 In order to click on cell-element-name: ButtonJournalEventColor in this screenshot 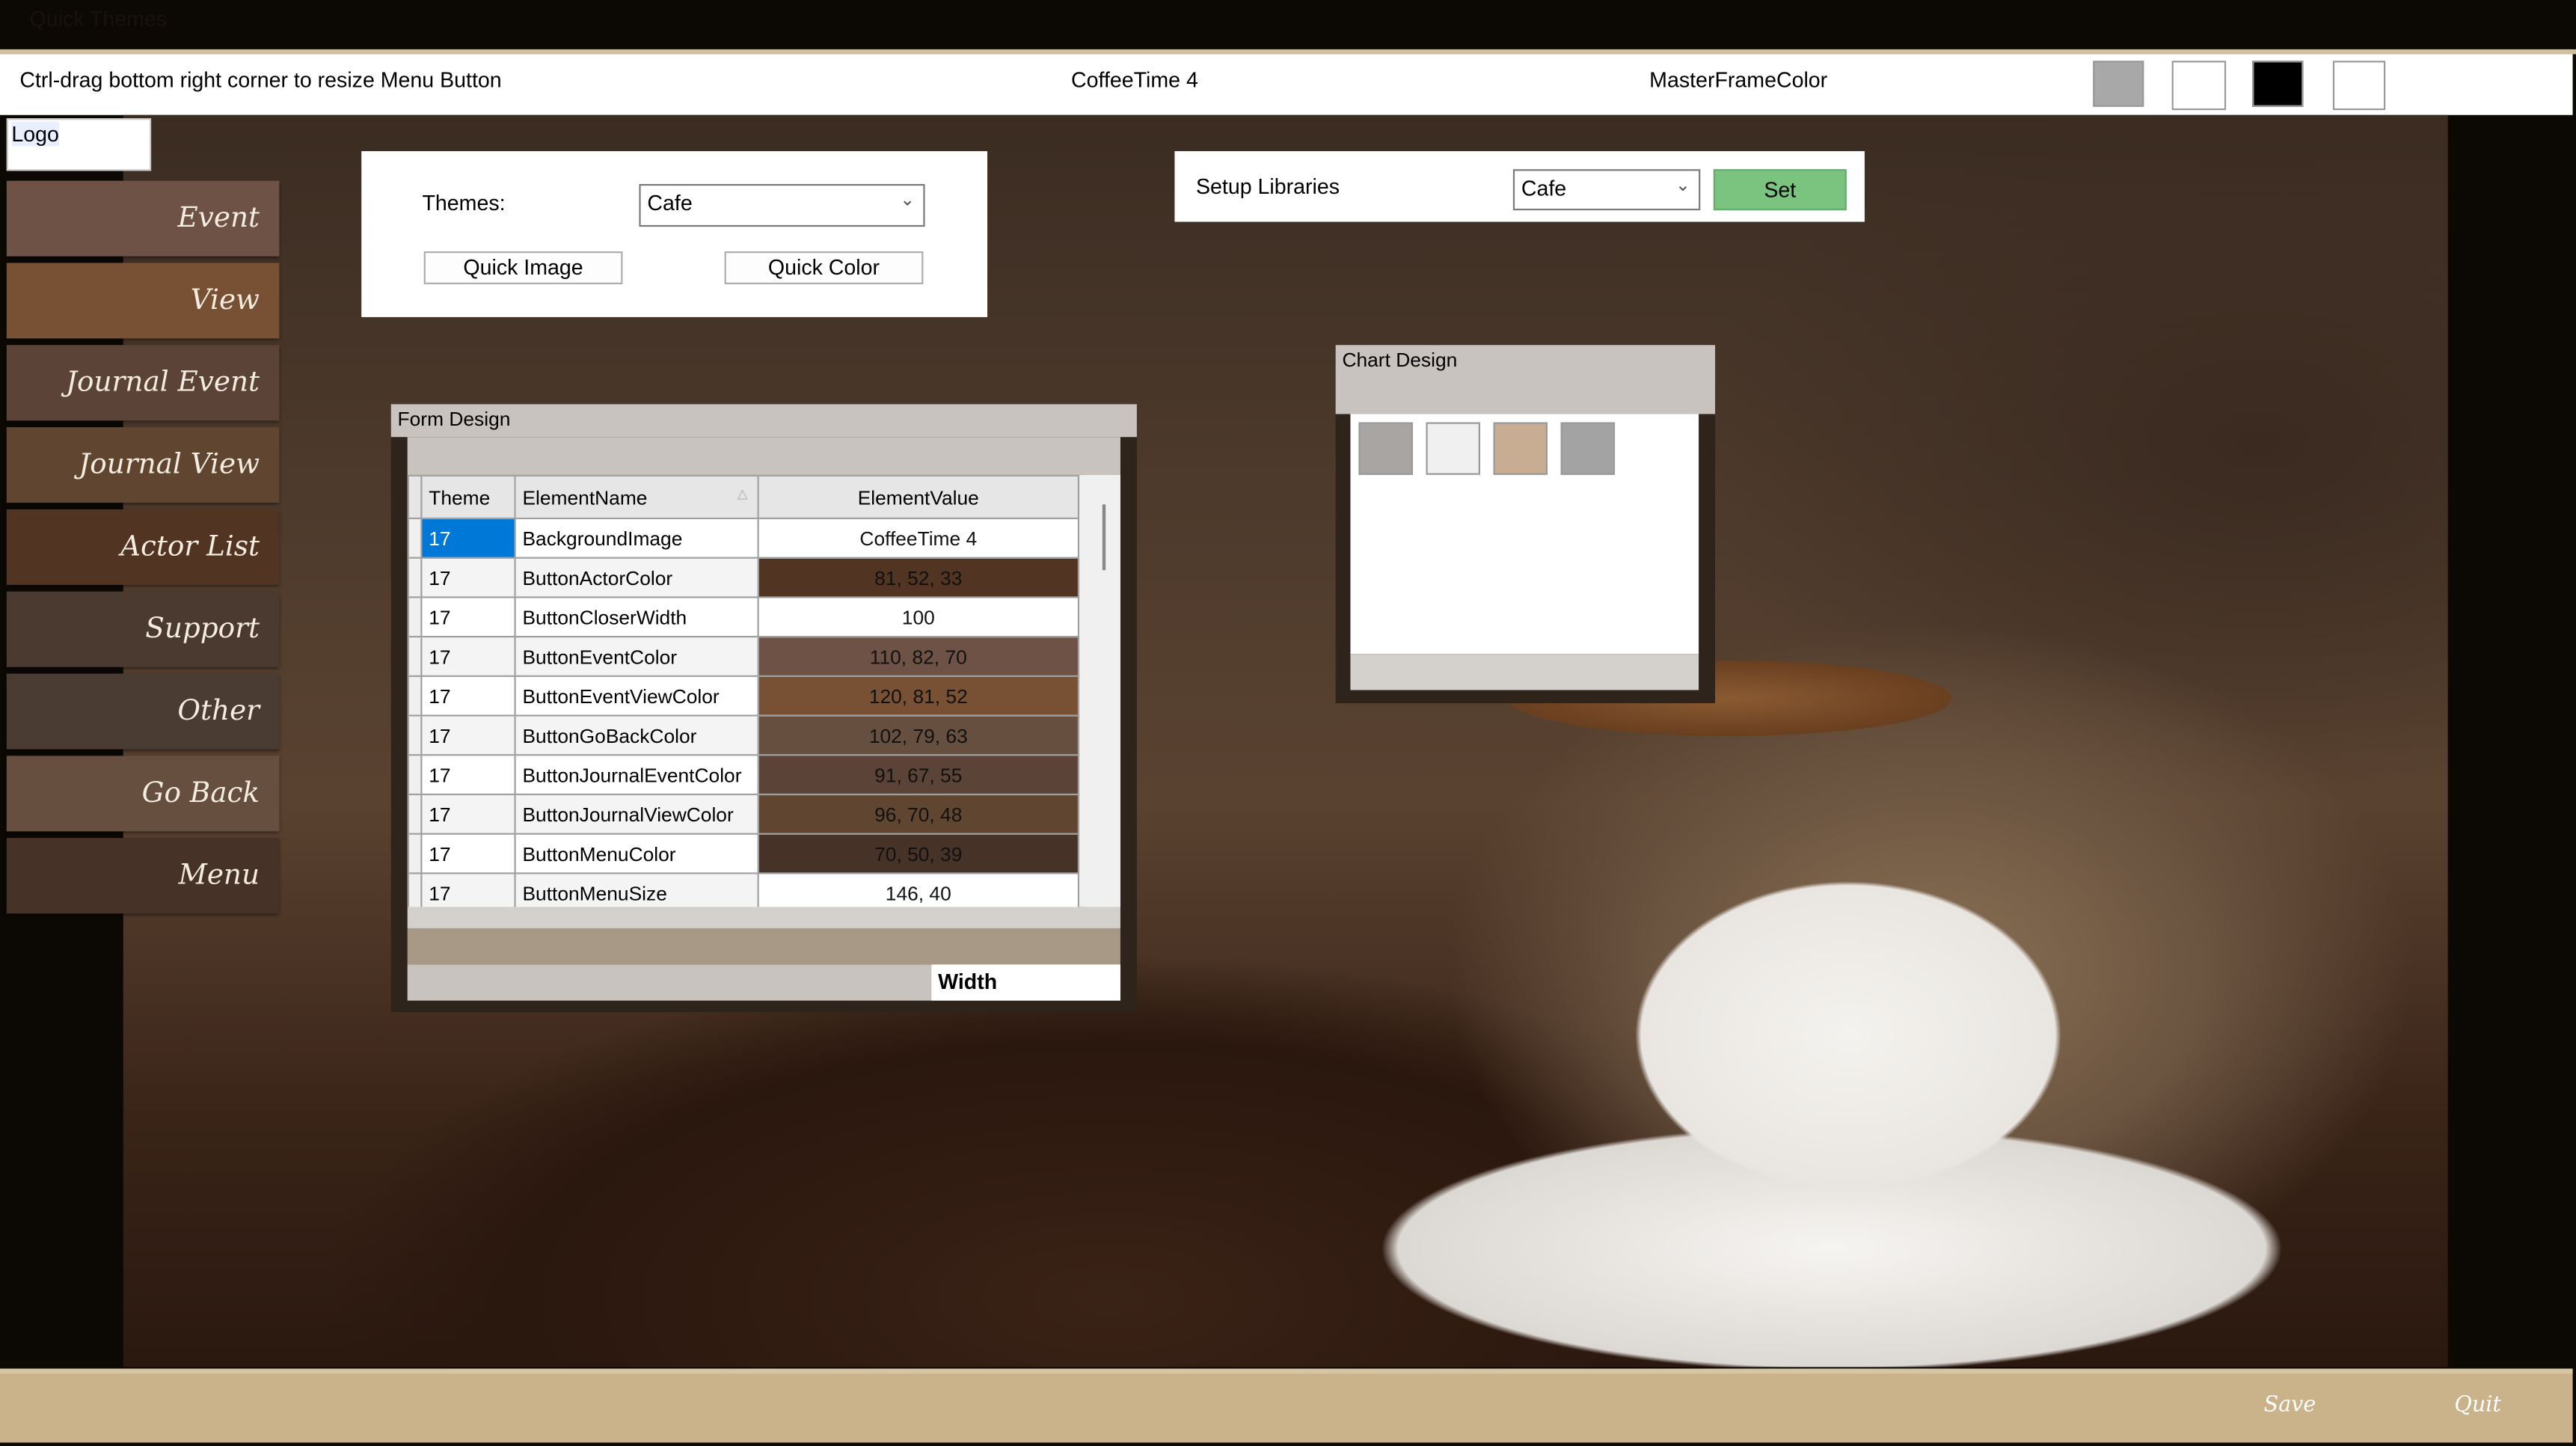, I will do `click(636, 775)`.